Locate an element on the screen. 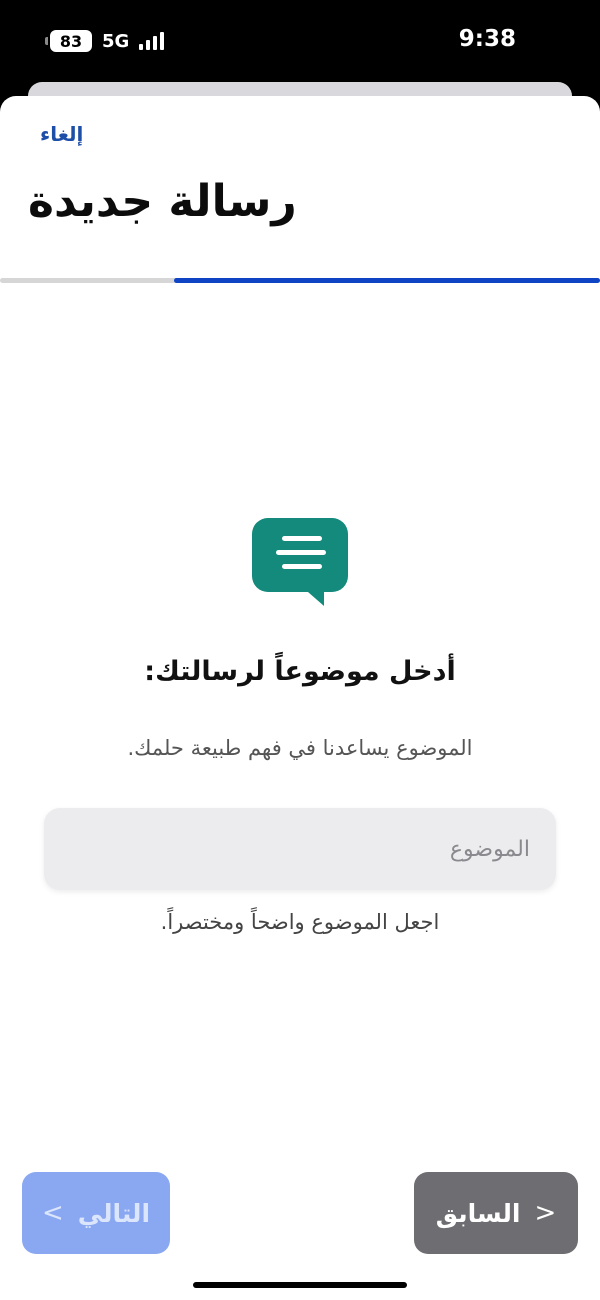 This screenshot has height=1300, width=600. previous-button: السابق > is located at coordinates (496, 1213).